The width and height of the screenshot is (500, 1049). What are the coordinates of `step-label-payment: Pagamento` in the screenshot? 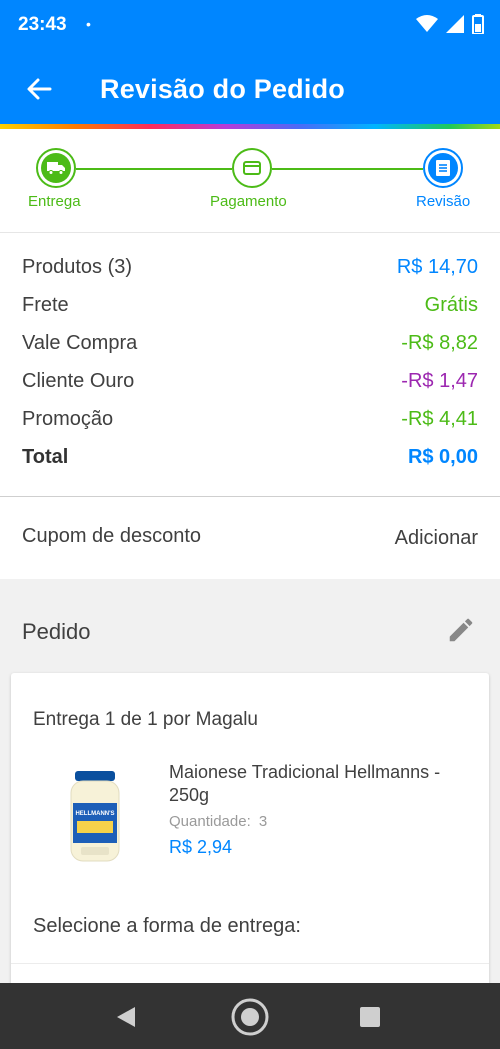 It's located at (248, 201).